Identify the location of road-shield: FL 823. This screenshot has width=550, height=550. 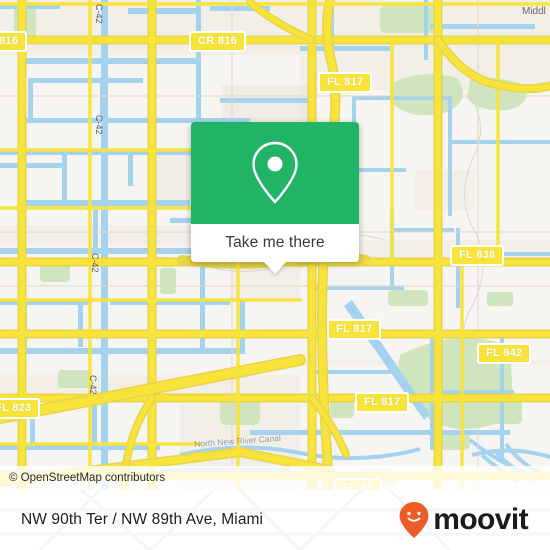
(20, 408).